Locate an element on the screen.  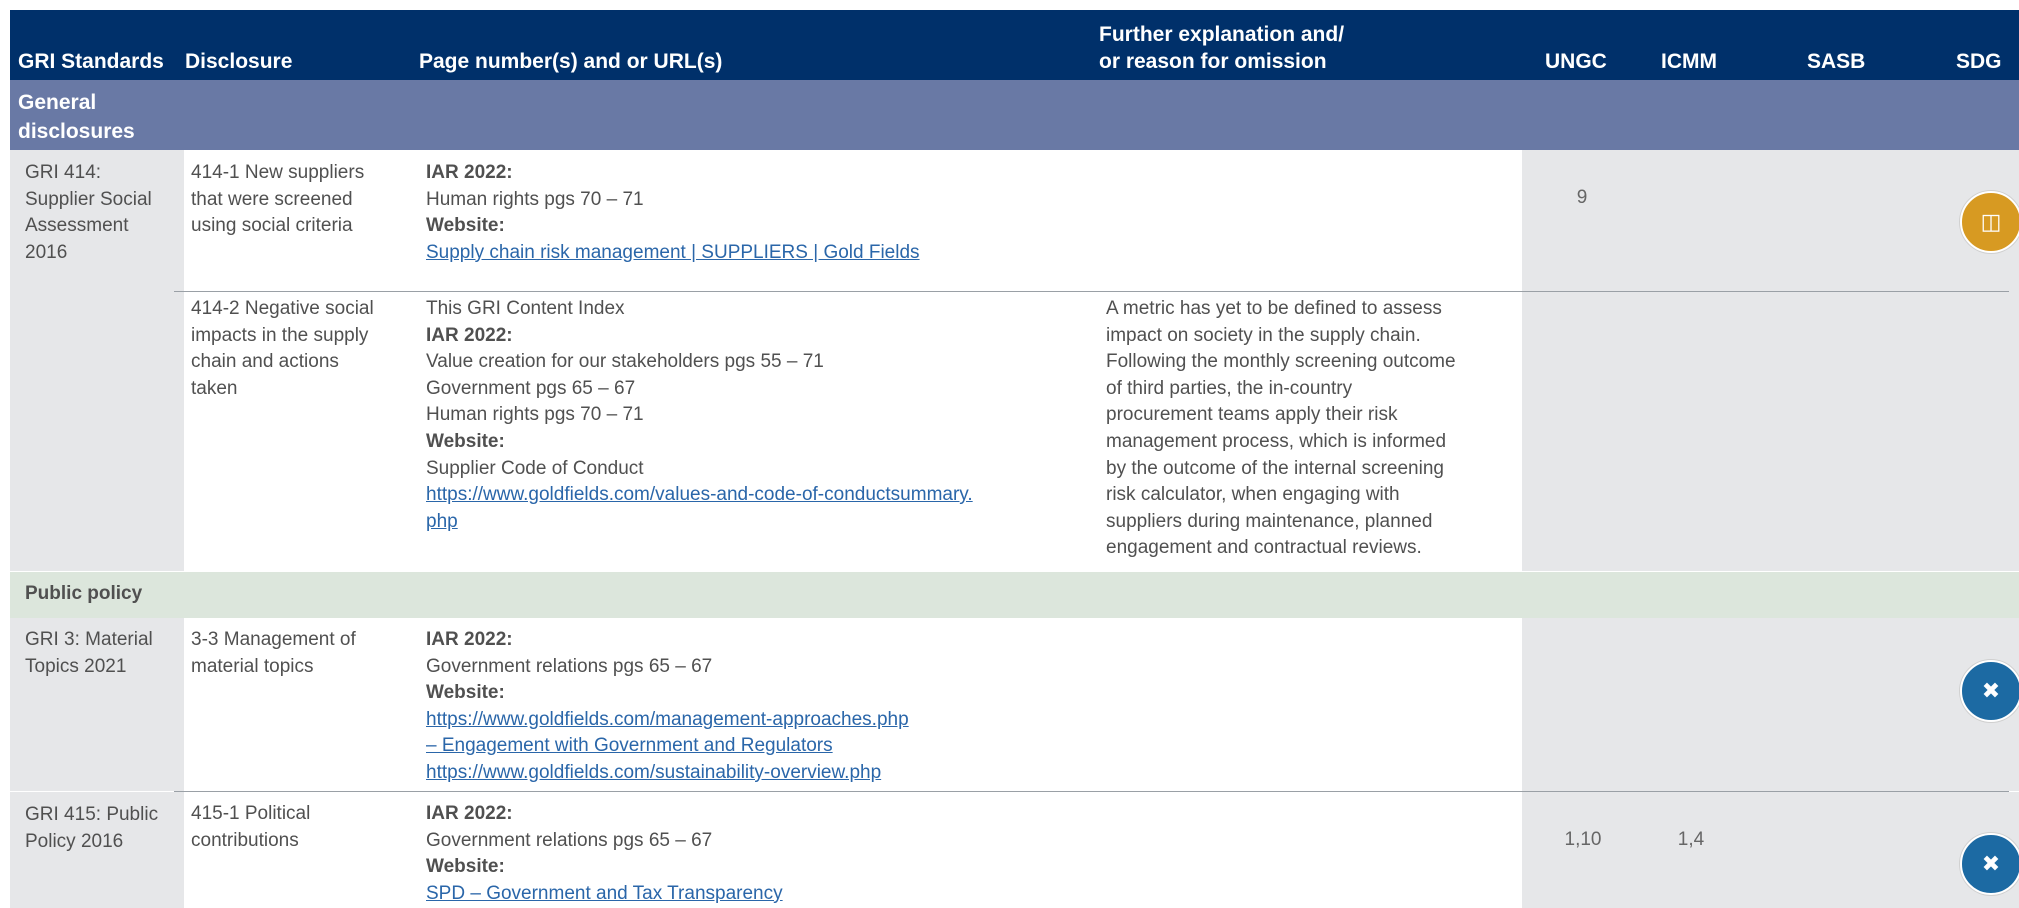
standard-line: Assessment is located at coordinates (77, 226).